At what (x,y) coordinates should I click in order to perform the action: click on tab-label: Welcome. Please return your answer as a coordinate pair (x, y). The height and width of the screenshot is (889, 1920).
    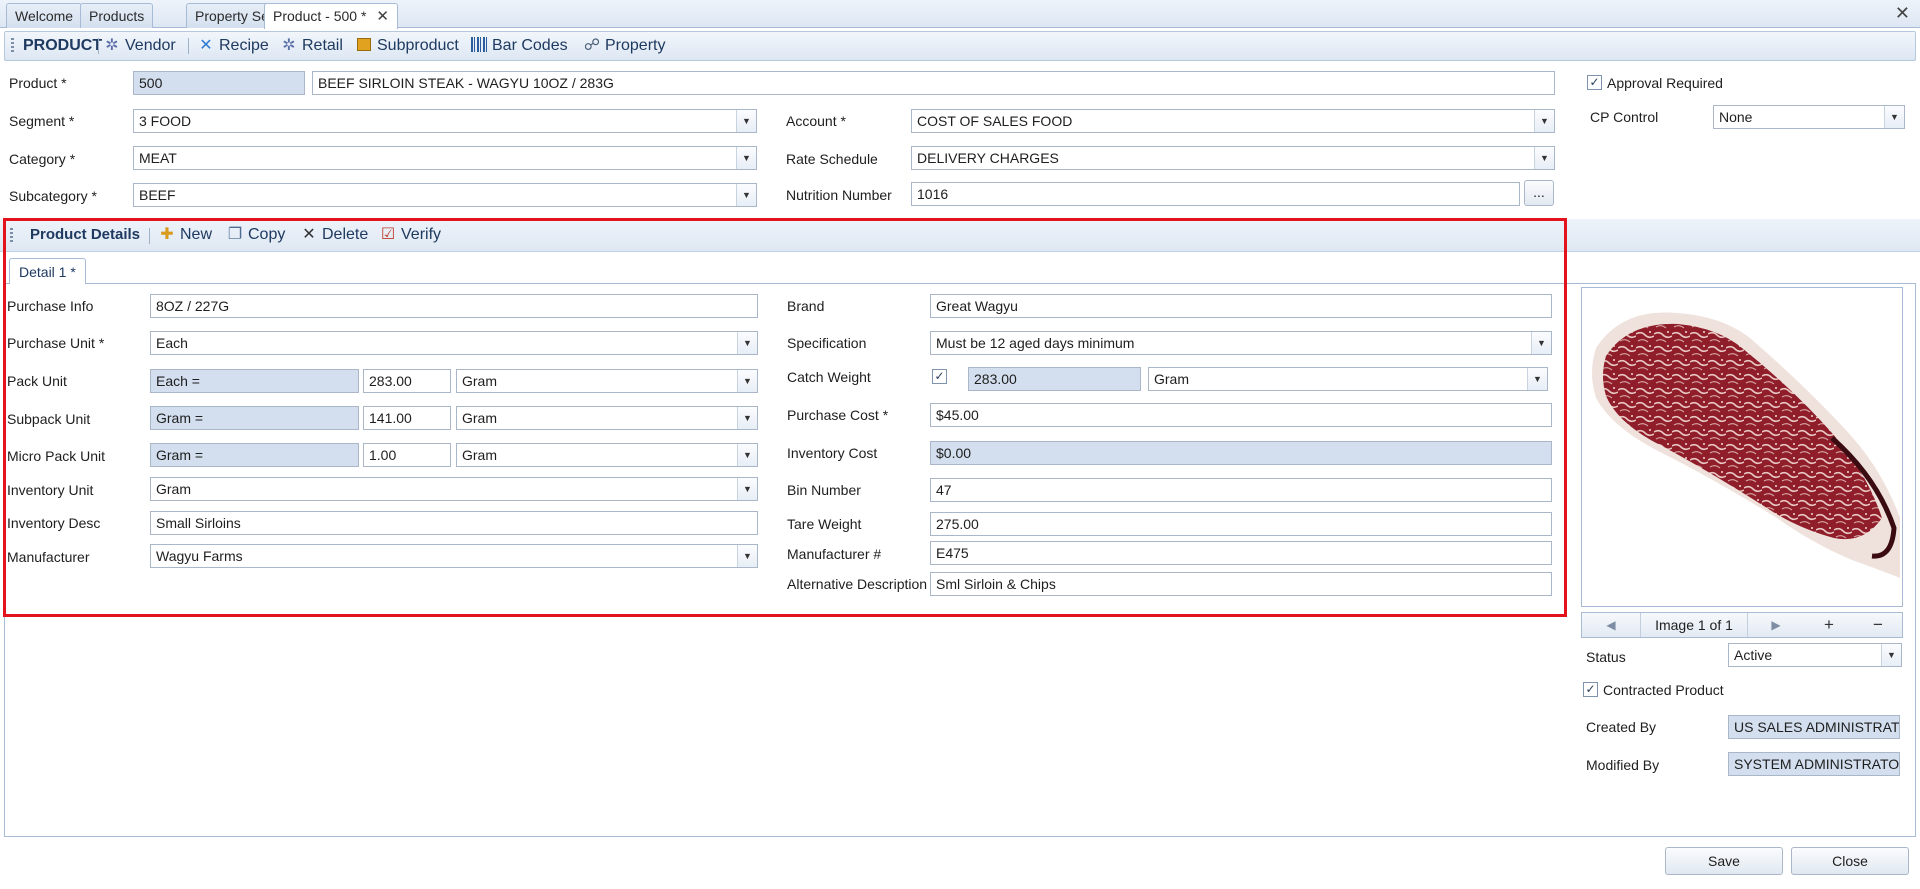
    Looking at the image, I should click on (44, 16).